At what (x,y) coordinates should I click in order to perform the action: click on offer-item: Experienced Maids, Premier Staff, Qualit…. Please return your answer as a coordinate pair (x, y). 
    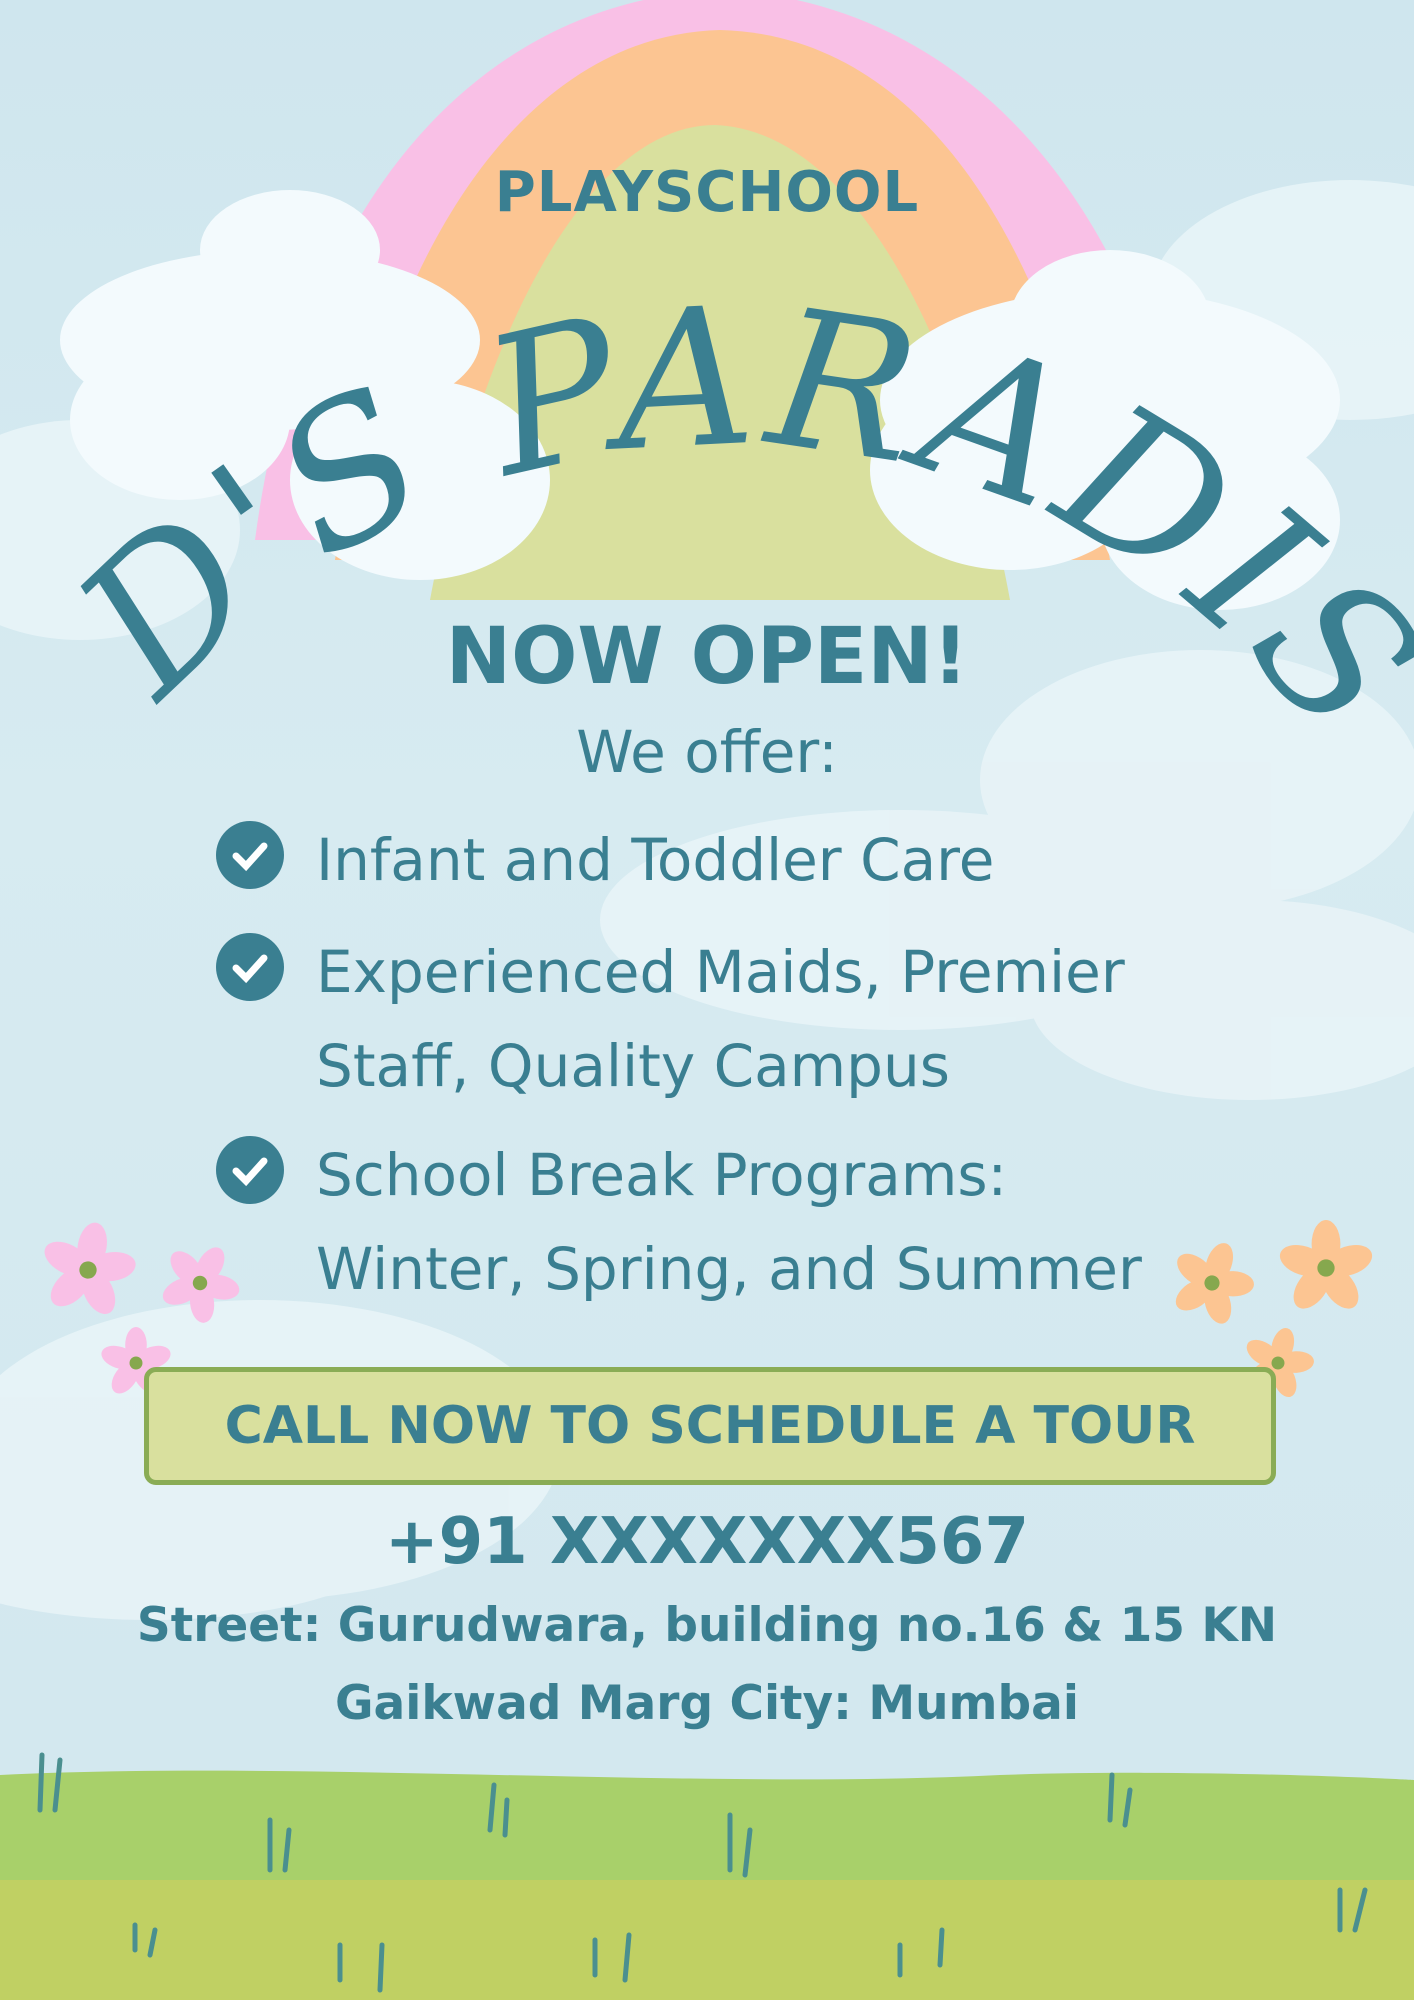
    Looking at the image, I should click on (716, 1019).